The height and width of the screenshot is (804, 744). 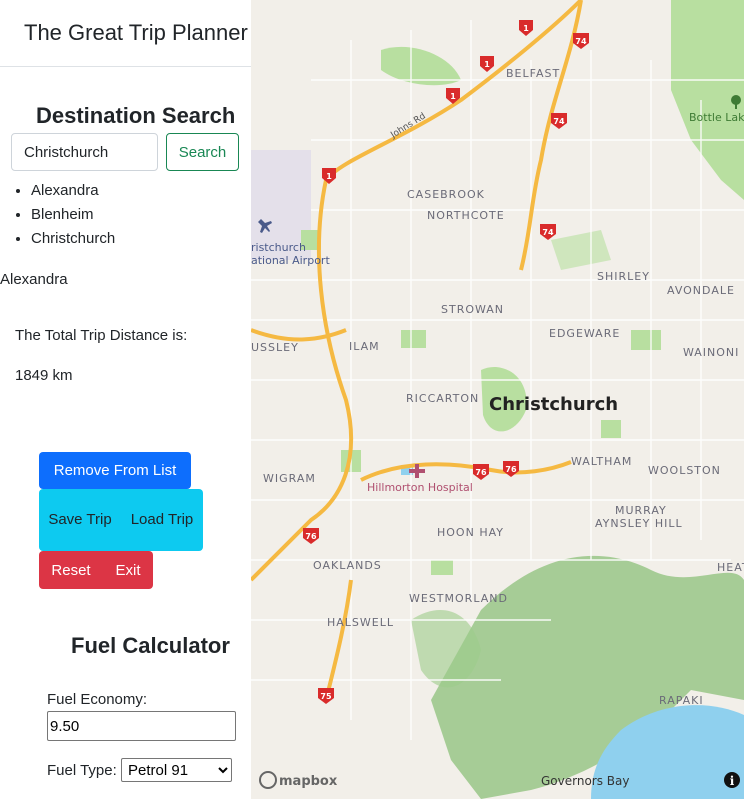 What do you see at coordinates (364, 346) in the screenshot?
I see `map-label: ILAM` at bounding box center [364, 346].